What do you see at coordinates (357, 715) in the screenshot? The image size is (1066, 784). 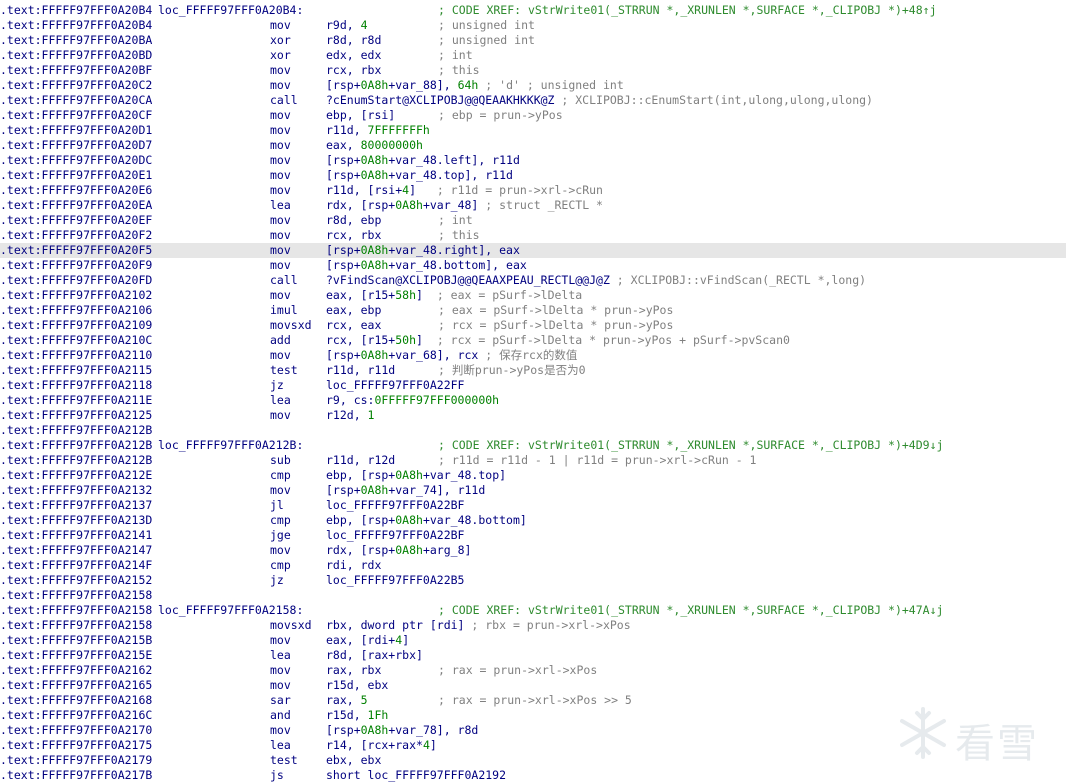 I see `instruction-operands: r15d, 1Fh` at bounding box center [357, 715].